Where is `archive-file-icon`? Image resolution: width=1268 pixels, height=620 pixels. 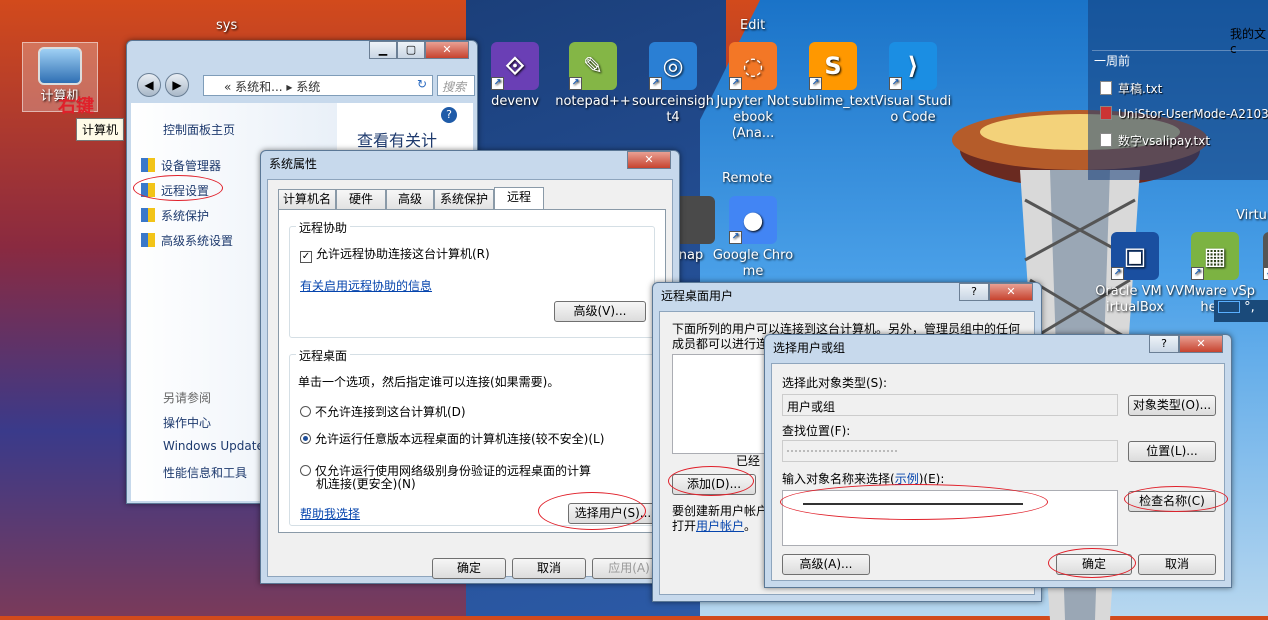
archive-file-icon is located at coordinates (1106, 113).